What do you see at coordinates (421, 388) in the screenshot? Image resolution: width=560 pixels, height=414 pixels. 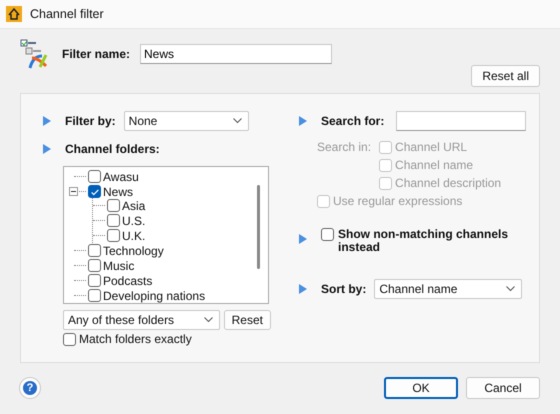 I see `dialog-button: OK` at bounding box center [421, 388].